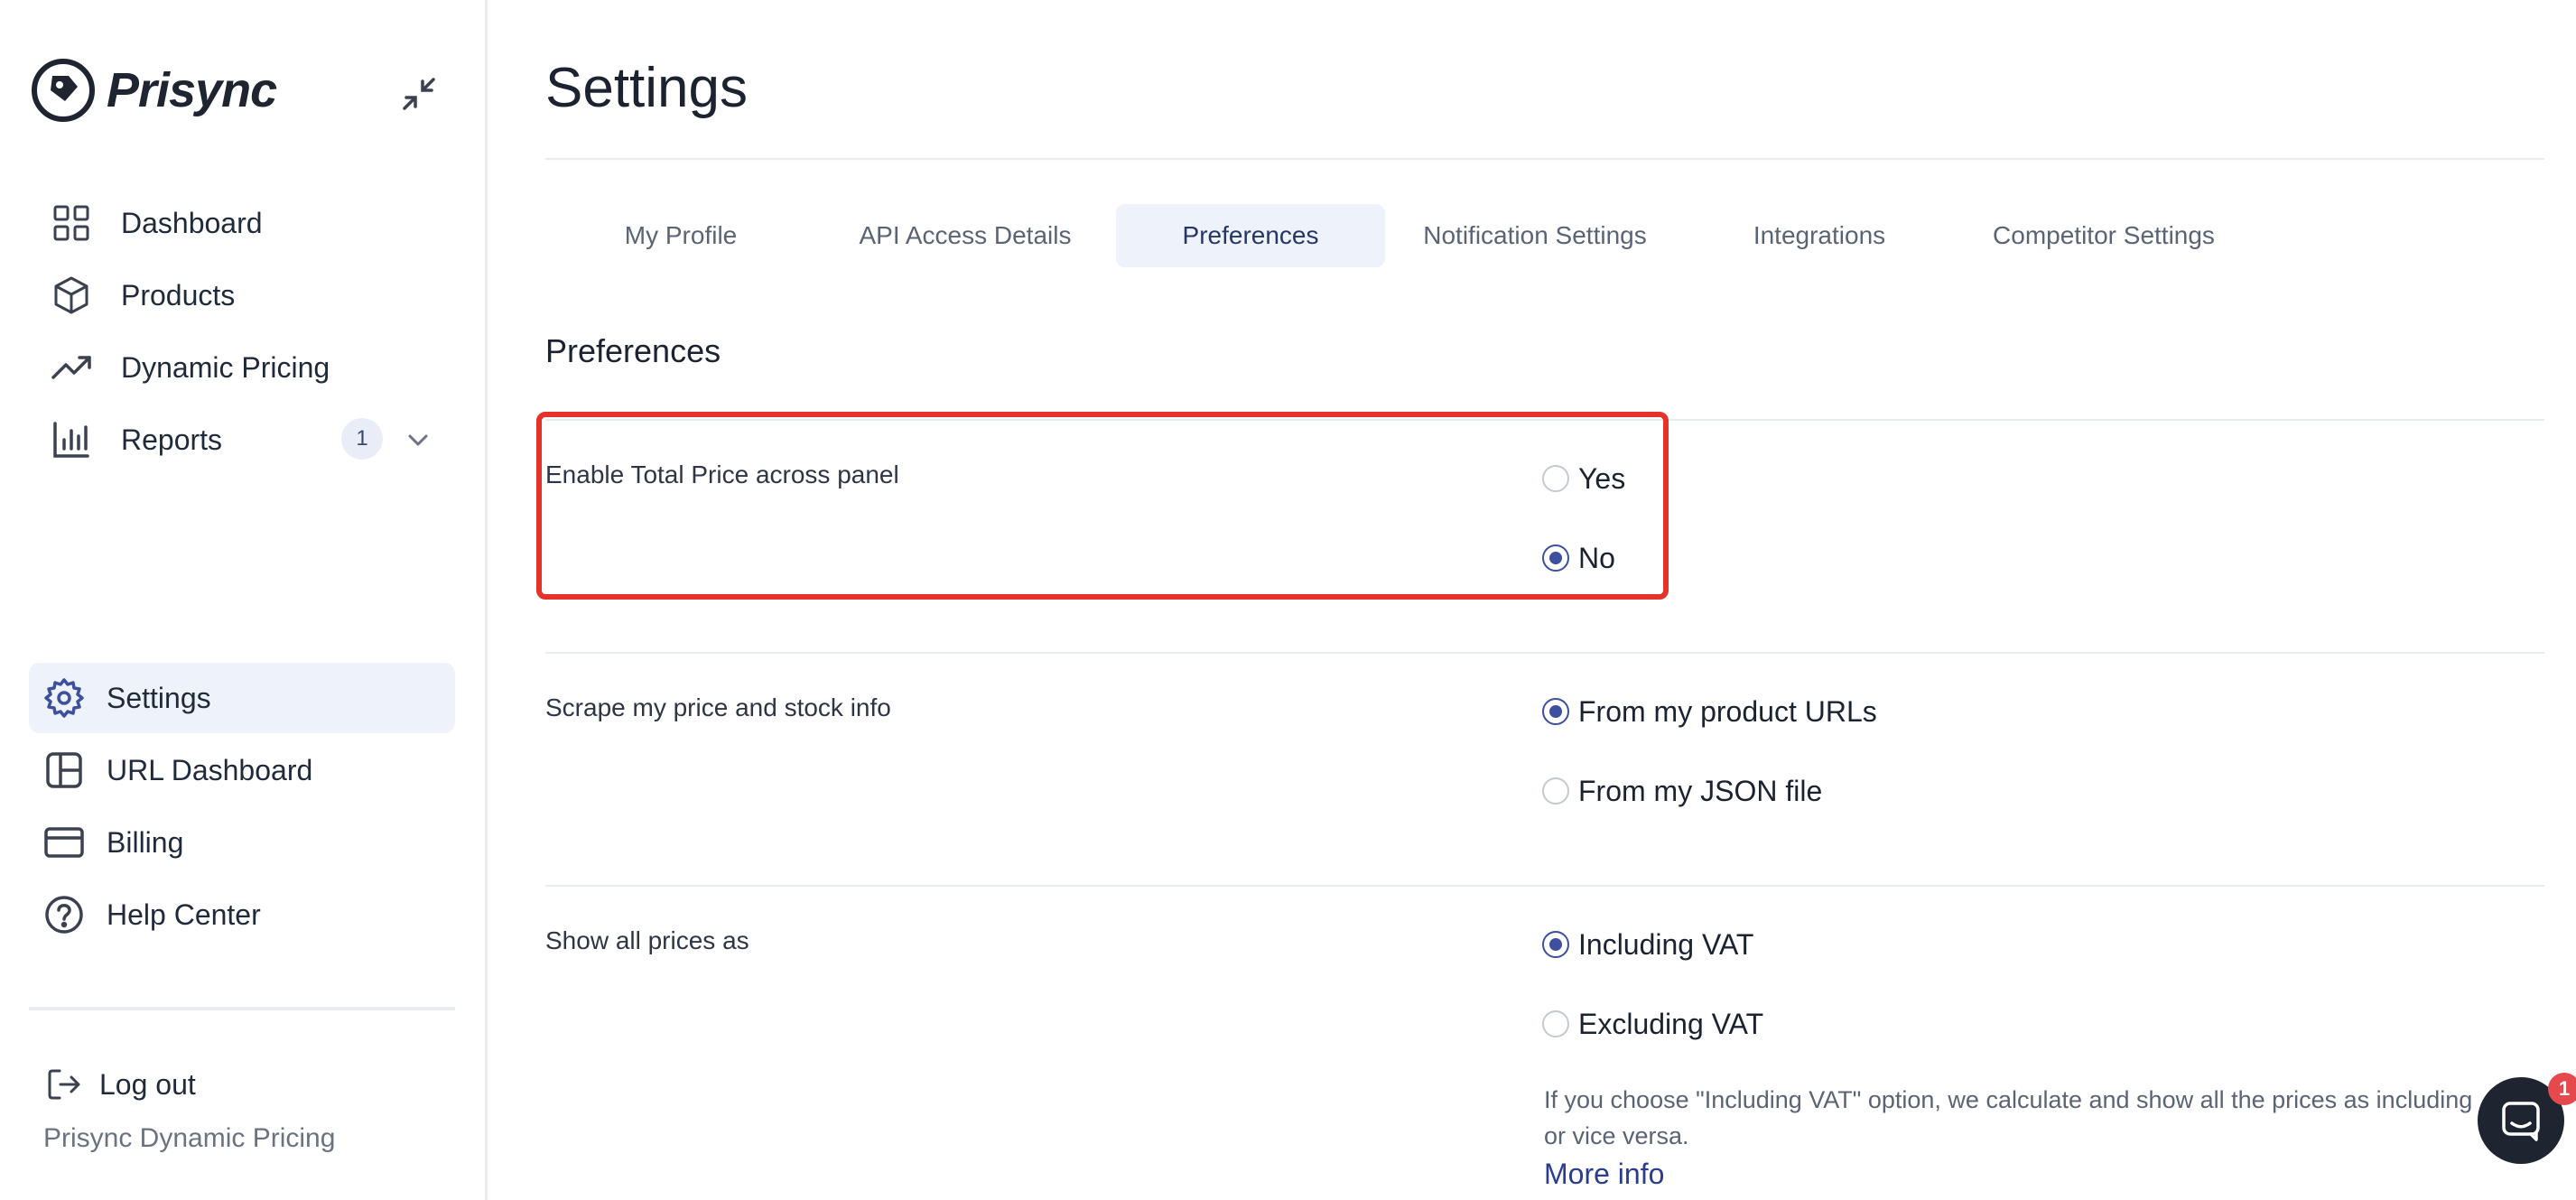 The image size is (2576, 1200). I want to click on sidebar-item-label: Dynamic Pricing, so click(225, 367).